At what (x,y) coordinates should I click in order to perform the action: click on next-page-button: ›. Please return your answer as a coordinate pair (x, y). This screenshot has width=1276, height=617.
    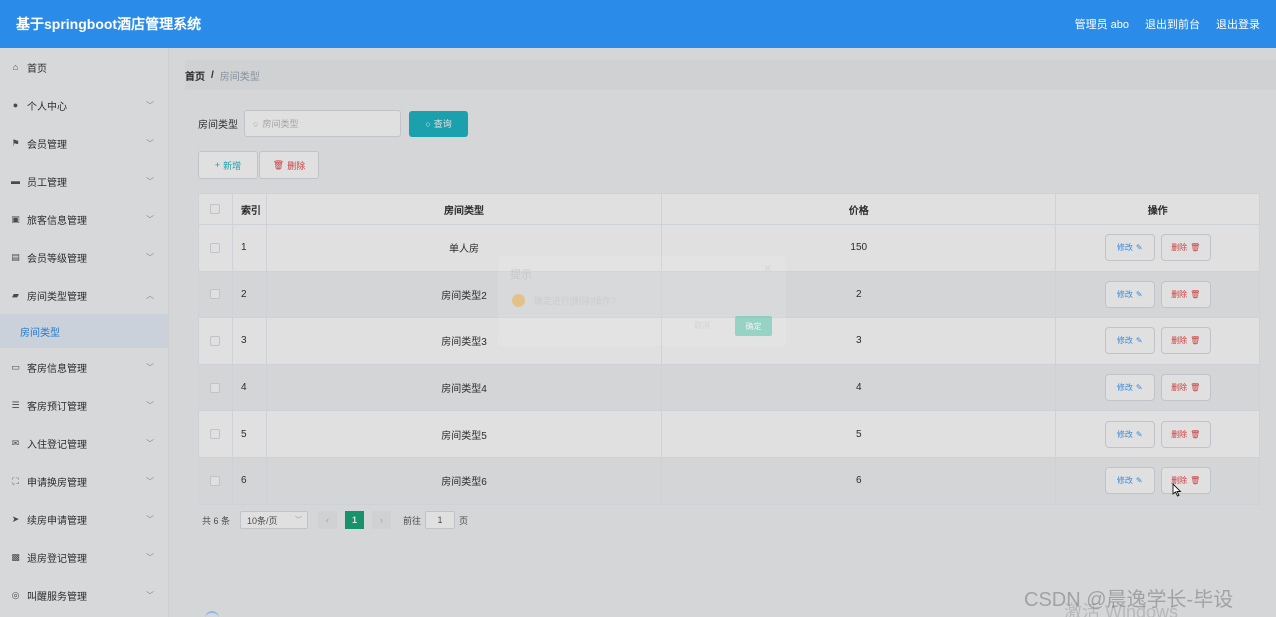
    Looking at the image, I should click on (382, 520).